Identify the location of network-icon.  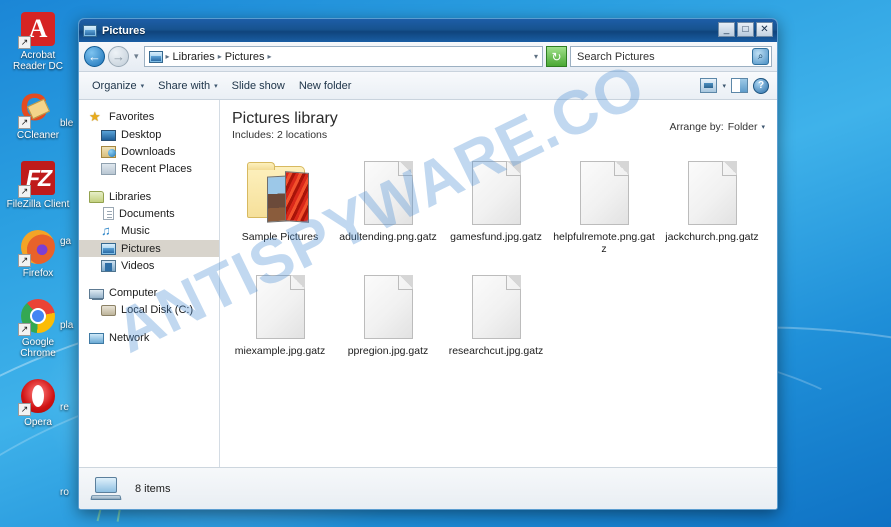
(96, 338).